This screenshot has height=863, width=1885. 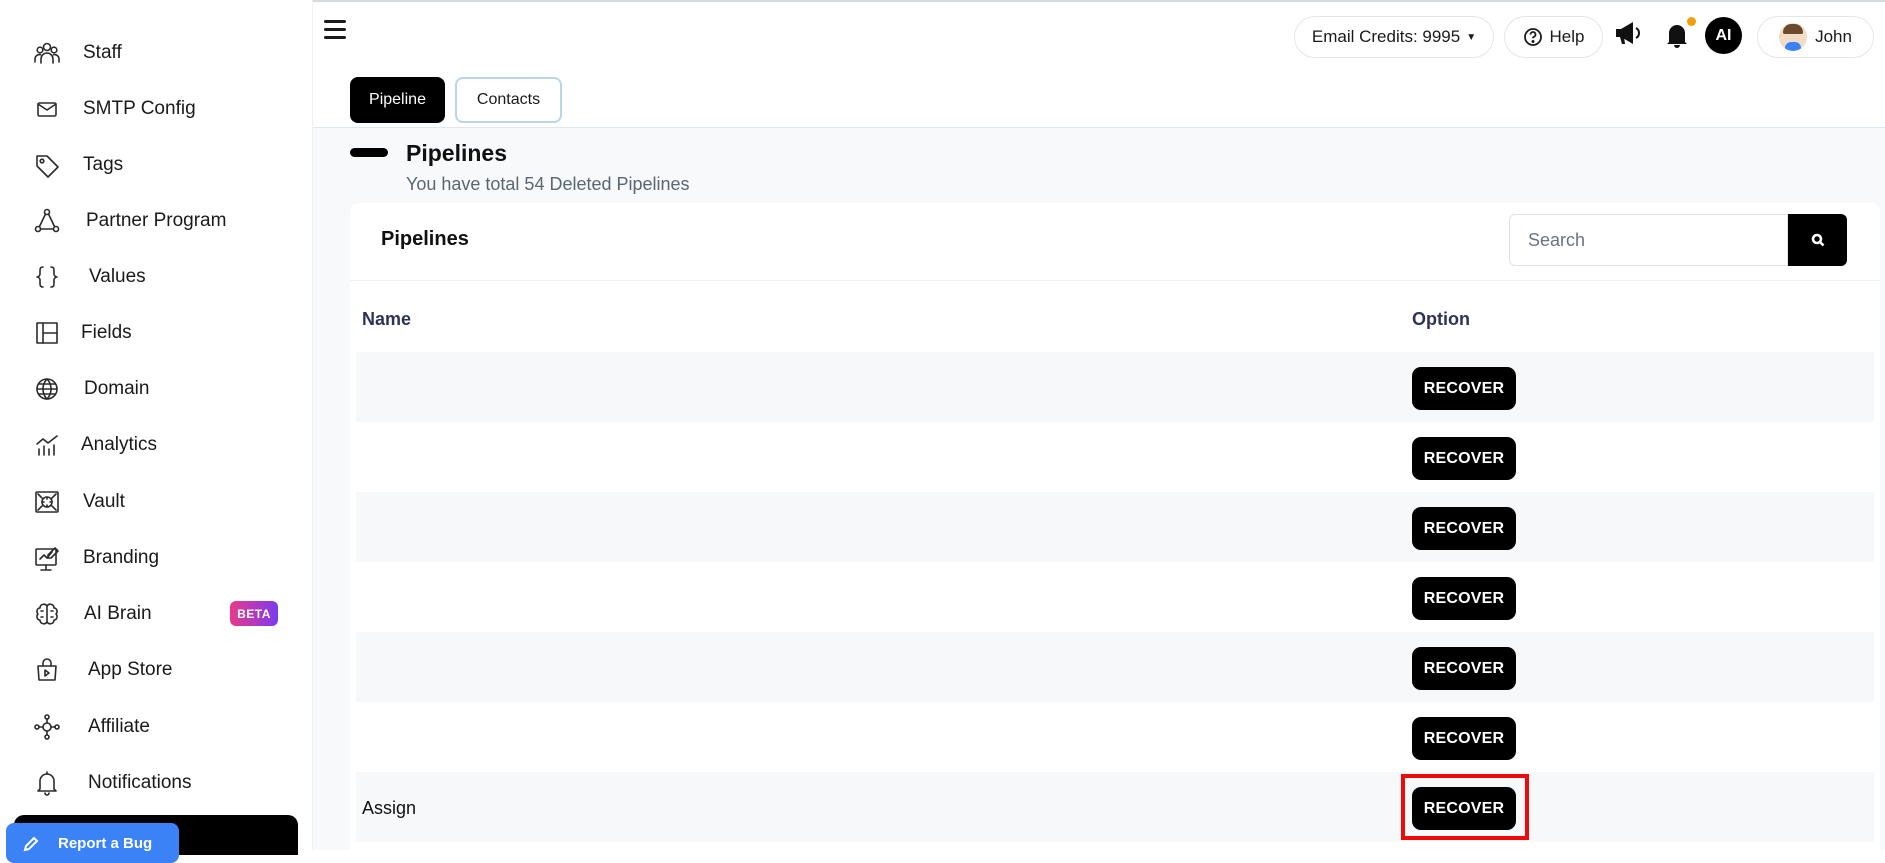 What do you see at coordinates (47, 109) in the screenshot?
I see `mail-icon` at bounding box center [47, 109].